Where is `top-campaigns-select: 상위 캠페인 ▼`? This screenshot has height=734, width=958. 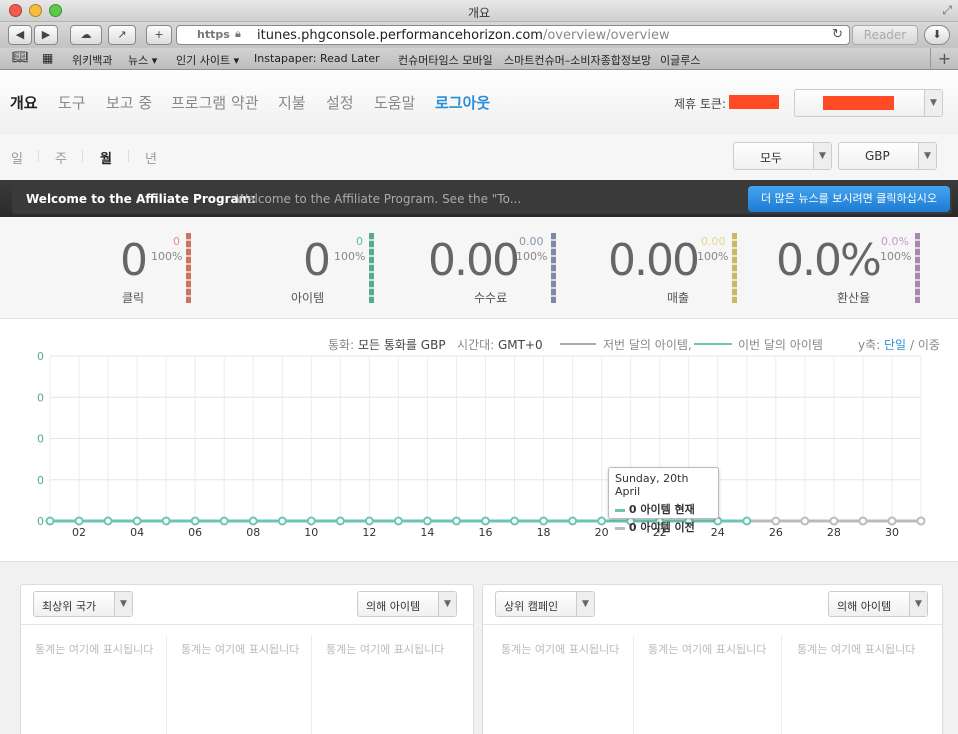
top-campaigns-select: 상위 캠페인 ▼ is located at coordinates (545, 604).